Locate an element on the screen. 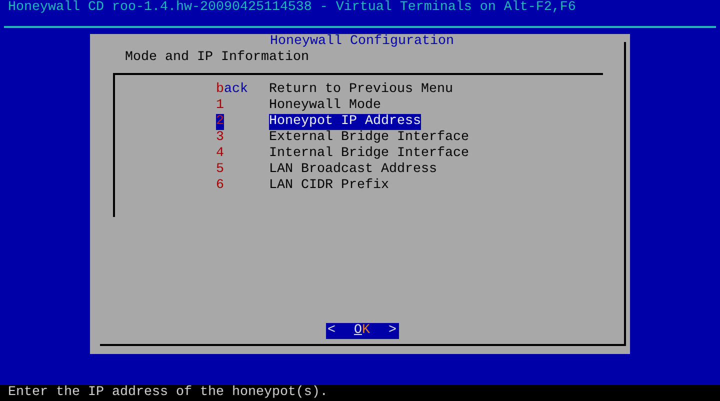 This screenshot has width=720, height=401. menu-item: LAN Broadcast Address is located at coordinates (353, 170).